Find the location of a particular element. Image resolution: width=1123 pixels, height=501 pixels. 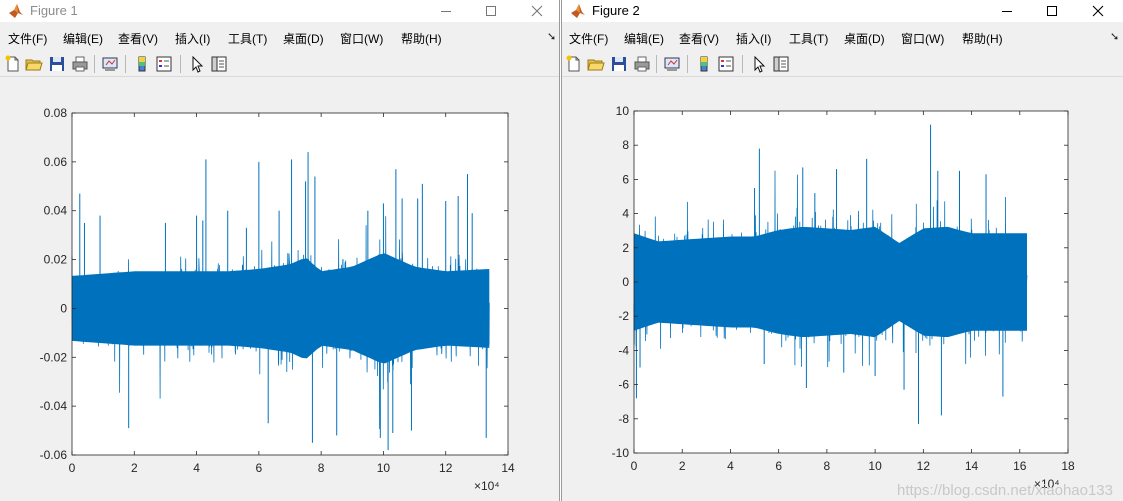

fig1-xtick-label: 2 is located at coordinates (134, 468).